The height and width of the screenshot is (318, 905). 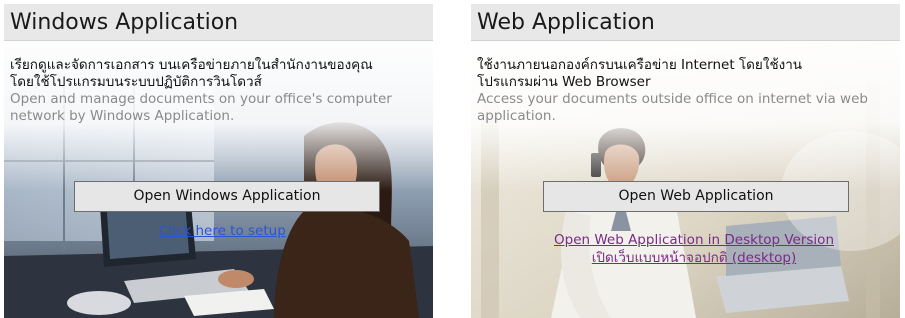 What do you see at coordinates (227, 196) in the screenshot?
I see `open-windows-application-button: Open Windows Application` at bounding box center [227, 196].